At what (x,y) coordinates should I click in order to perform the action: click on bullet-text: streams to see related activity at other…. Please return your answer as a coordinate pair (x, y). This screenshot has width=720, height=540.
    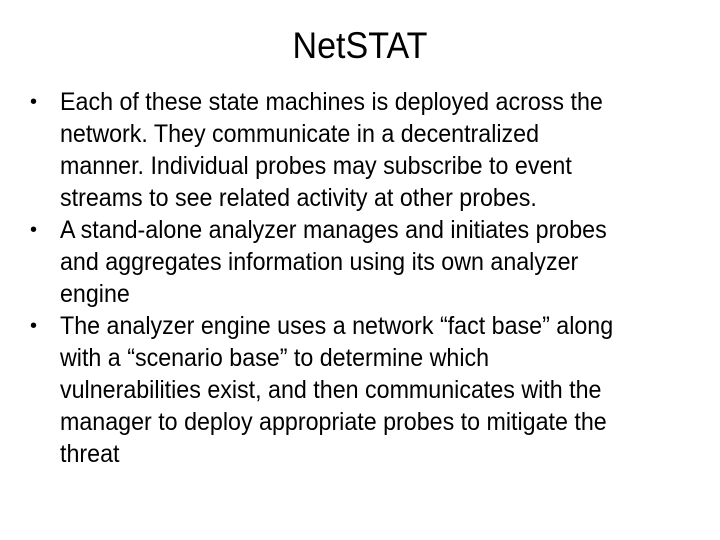
    Looking at the image, I should click on (298, 198).